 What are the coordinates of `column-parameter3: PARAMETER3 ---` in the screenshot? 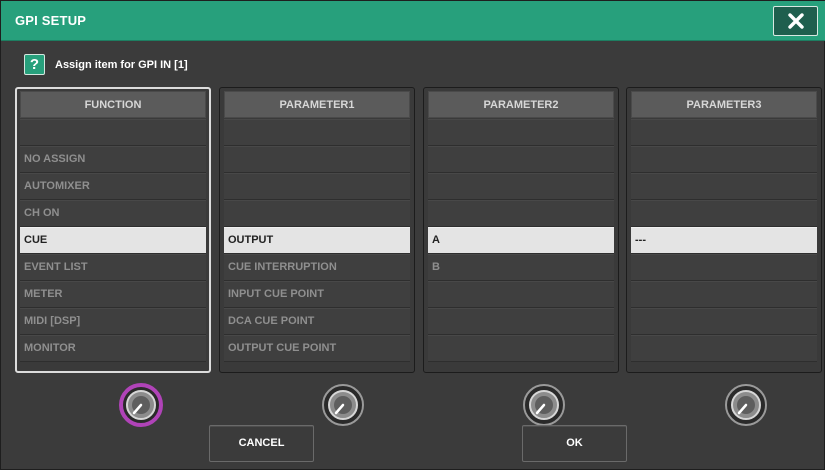 It's located at (724, 230).